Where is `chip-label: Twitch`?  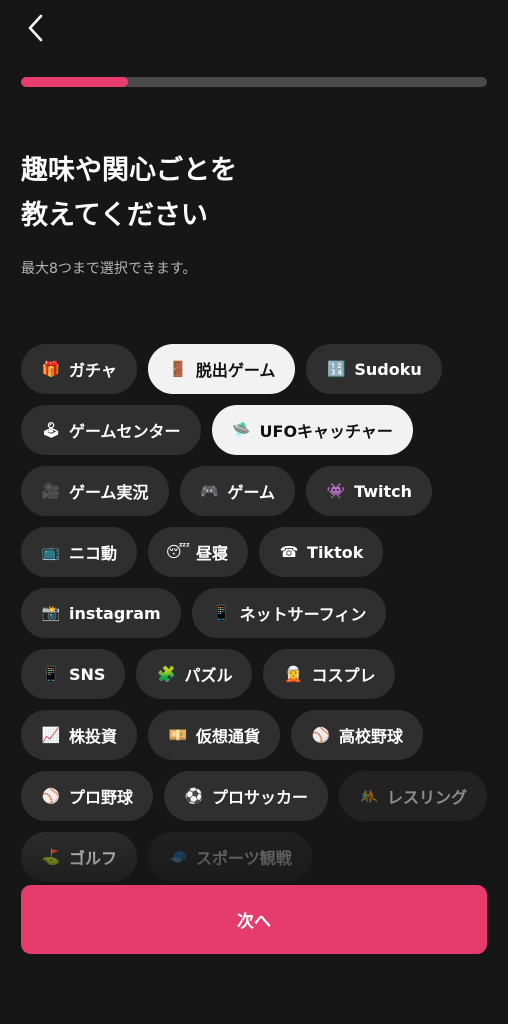
chip-label: Twitch is located at coordinates (383, 491).